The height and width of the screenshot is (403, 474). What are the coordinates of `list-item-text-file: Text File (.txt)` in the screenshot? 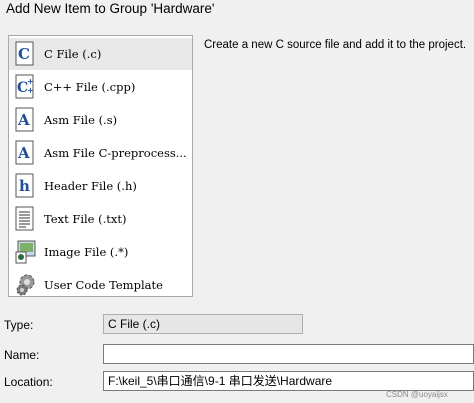 It's located at (100, 219).